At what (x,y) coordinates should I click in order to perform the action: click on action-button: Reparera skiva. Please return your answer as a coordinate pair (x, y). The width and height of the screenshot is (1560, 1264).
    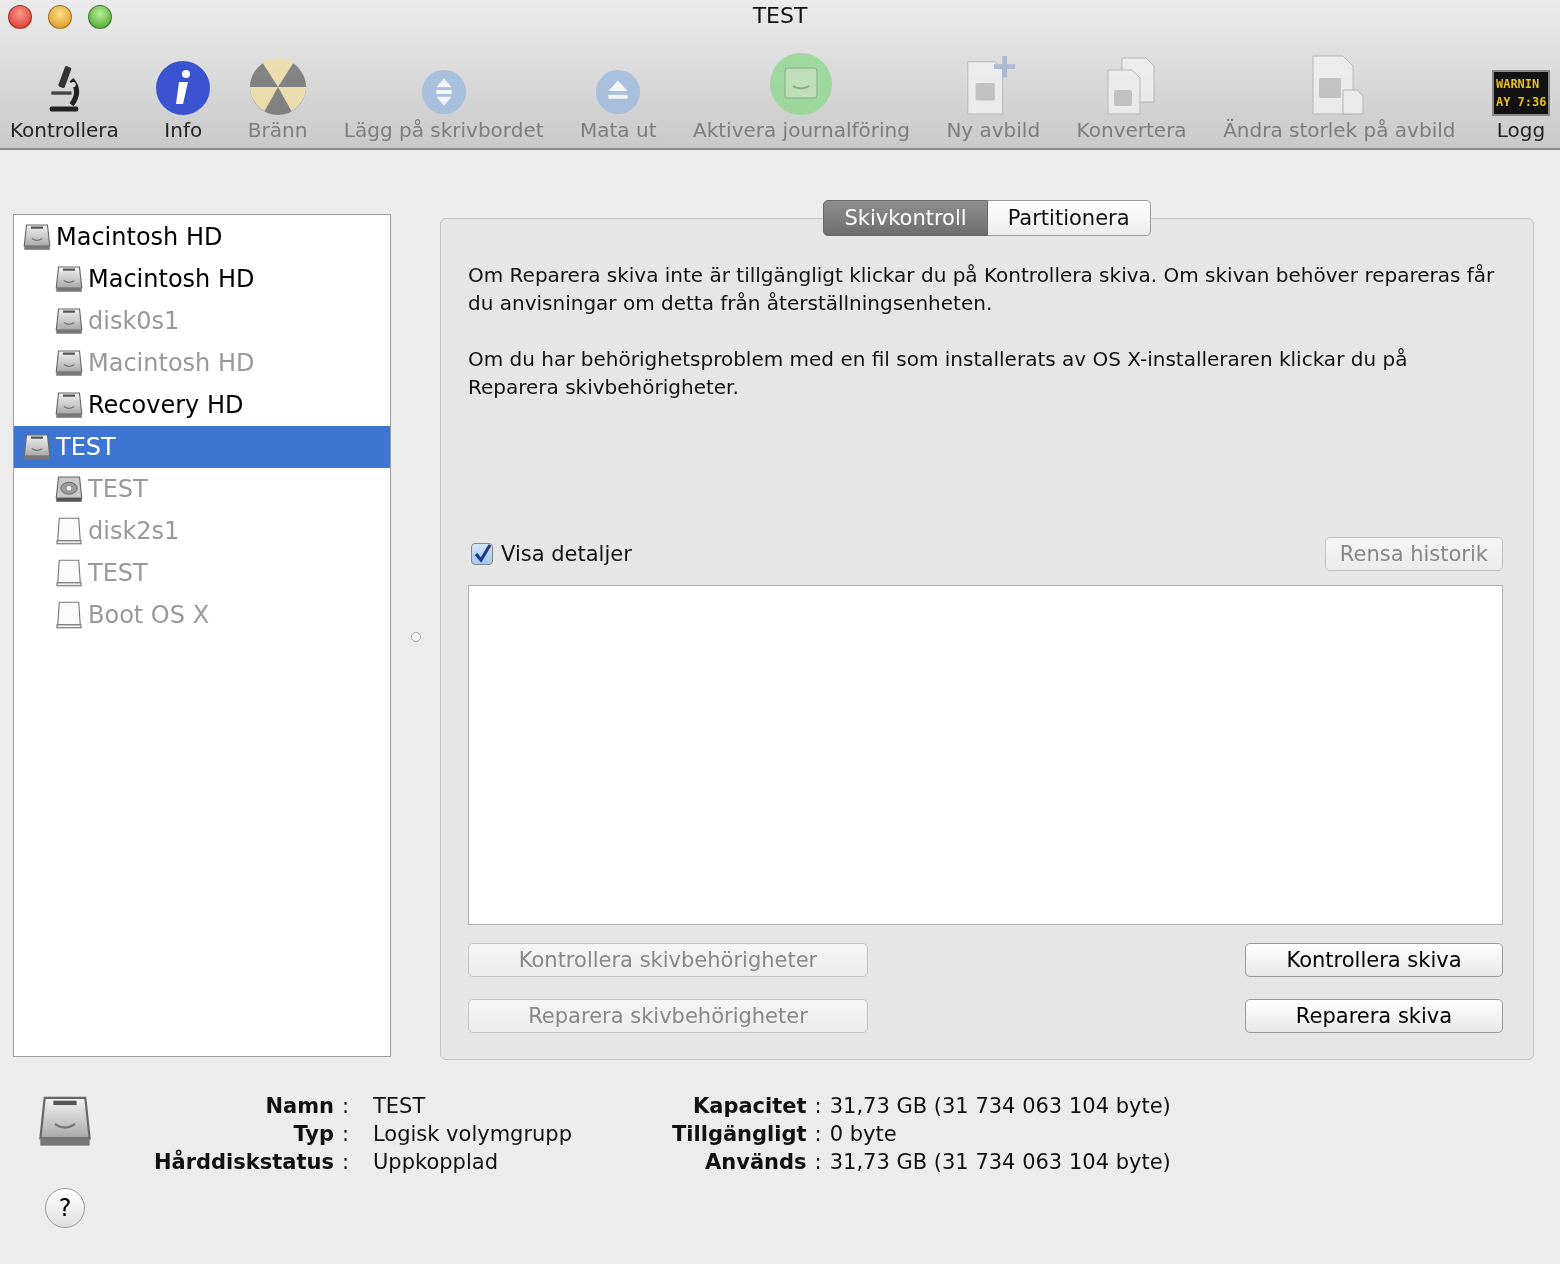
    Looking at the image, I should click on (1374, 1016).